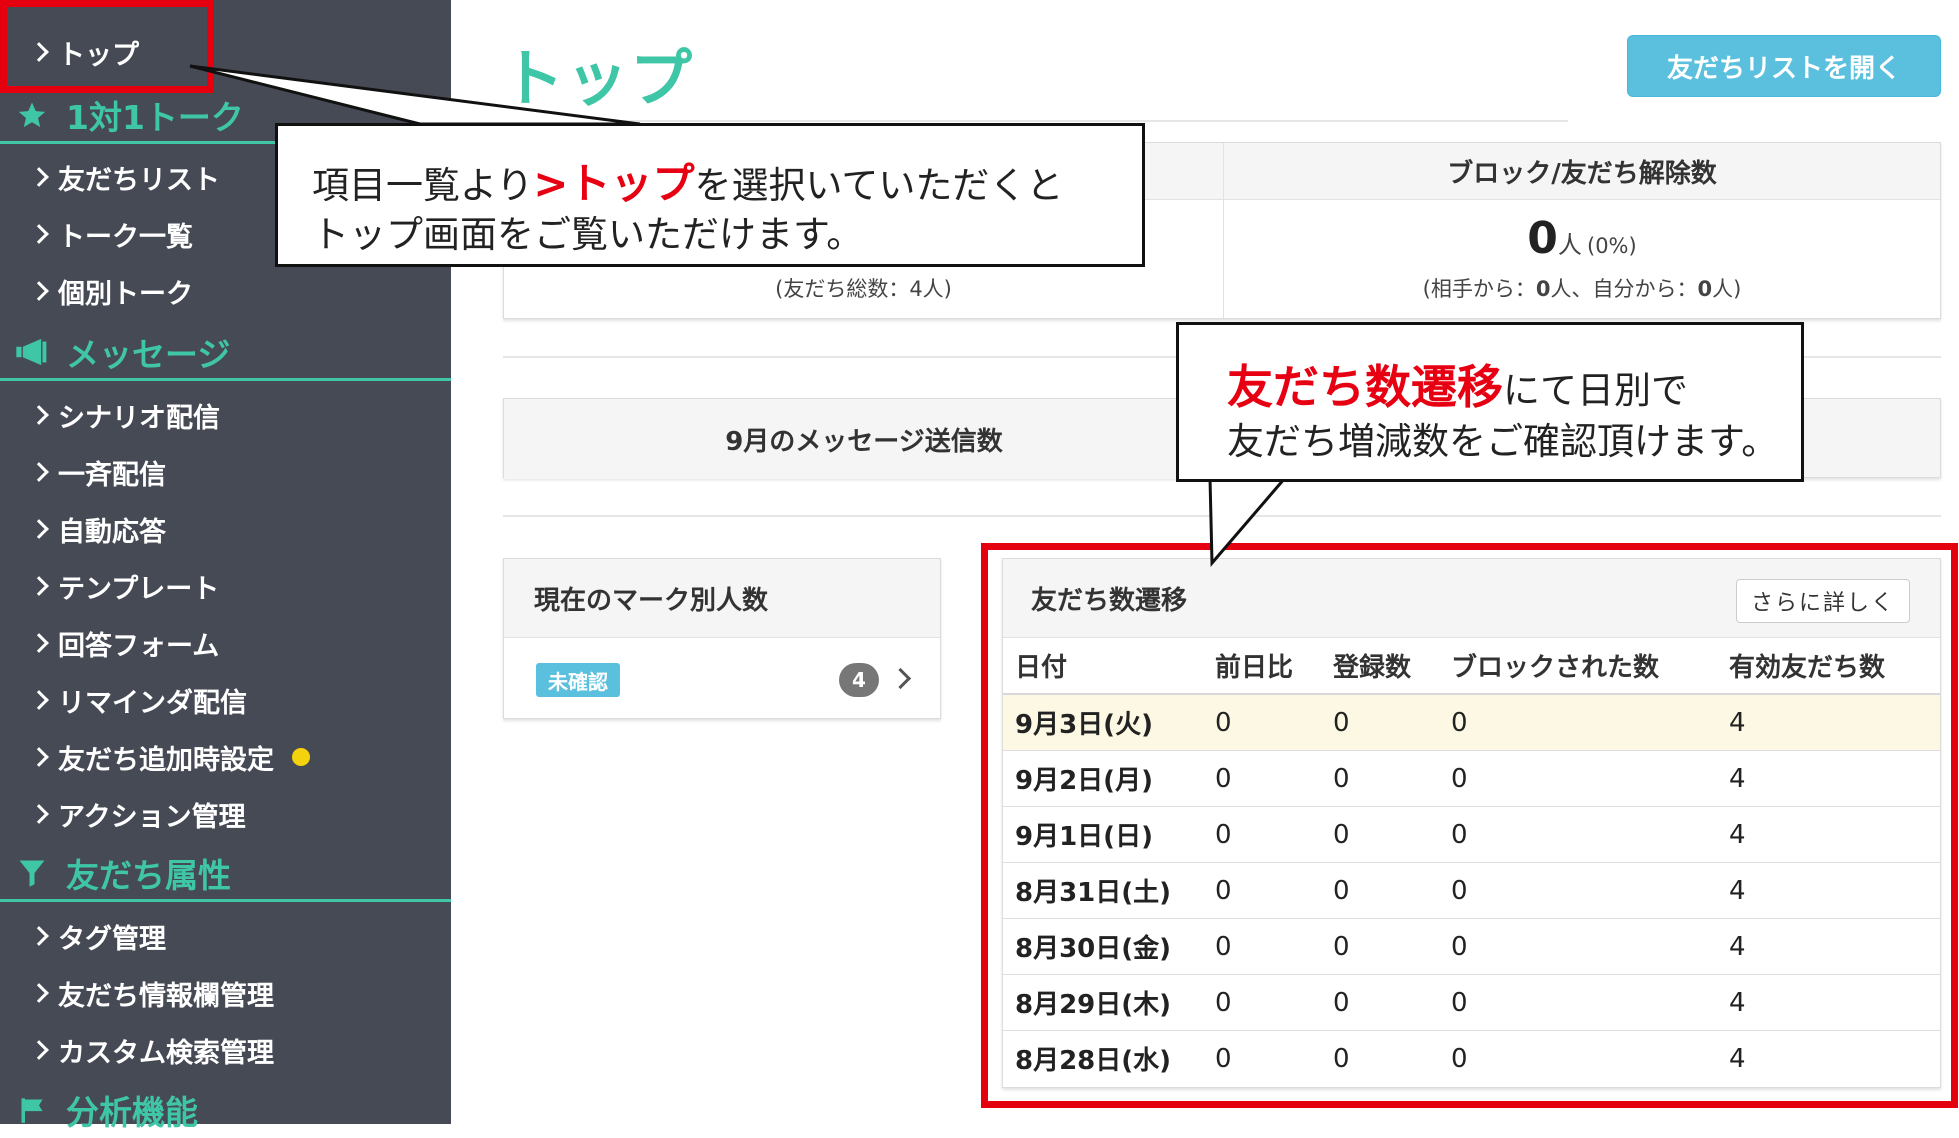 This screenshot has width=1959, height=1138. What do you see at coordinates (879, 185) in the screenshot?
I see `callout-text: を選択いていただくと` at bounding box center [879, 185].